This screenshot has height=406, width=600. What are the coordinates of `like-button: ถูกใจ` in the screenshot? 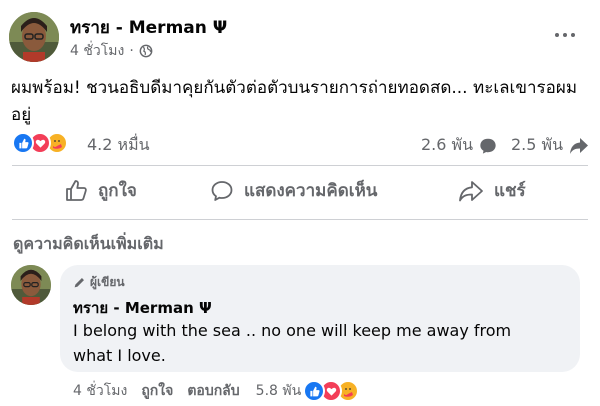 It's located at (100, 190).